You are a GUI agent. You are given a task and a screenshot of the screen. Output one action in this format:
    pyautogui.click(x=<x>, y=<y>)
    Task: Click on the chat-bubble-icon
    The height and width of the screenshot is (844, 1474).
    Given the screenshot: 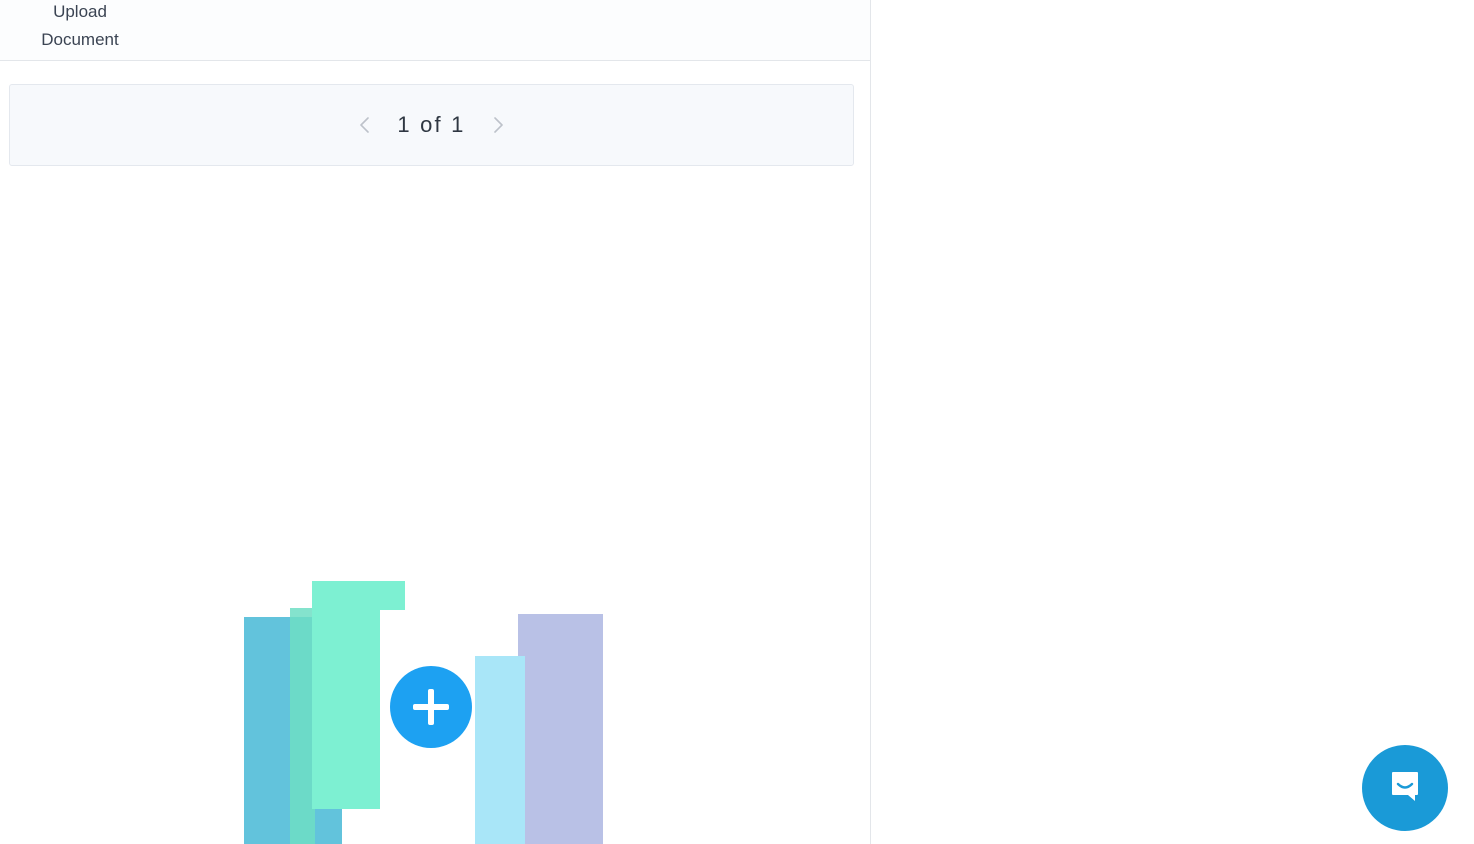 What is the action you would take?
    pyautogui.click(x=1405, y=788)
    